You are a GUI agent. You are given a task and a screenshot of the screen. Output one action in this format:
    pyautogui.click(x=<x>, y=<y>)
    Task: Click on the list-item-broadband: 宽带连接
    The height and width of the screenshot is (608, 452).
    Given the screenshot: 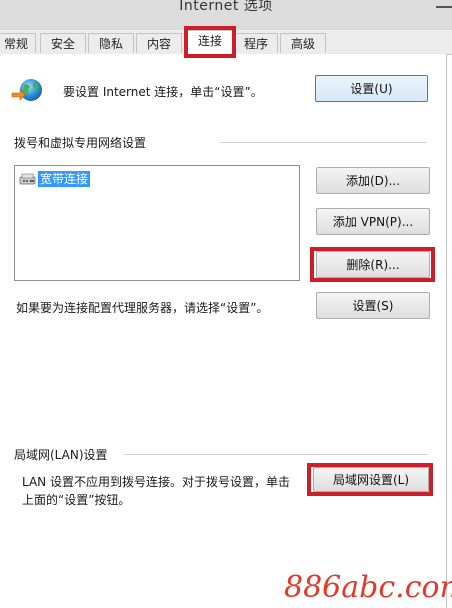 What is the action you would take?
    pyautogui.click(x=54, y=179)
    